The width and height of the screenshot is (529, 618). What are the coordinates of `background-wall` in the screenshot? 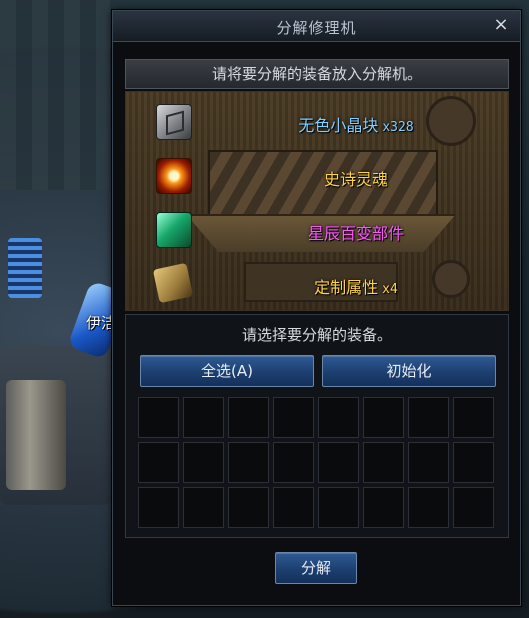 It's located at (55, 95).